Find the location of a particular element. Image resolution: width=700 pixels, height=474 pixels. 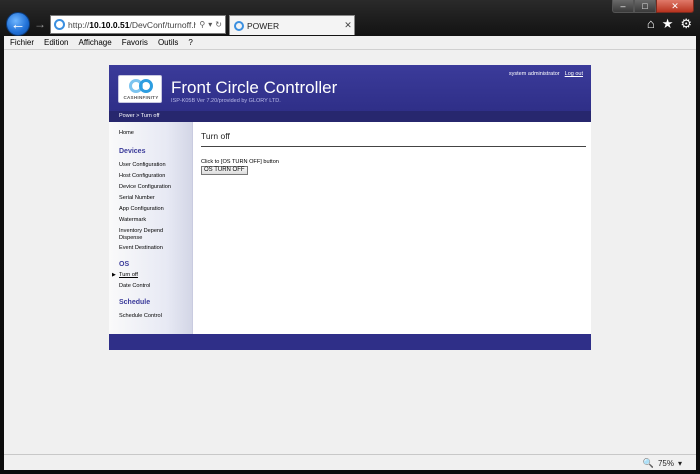

sidebar-item-app-configuration: App Configuration is located at coordinates (141, 209).